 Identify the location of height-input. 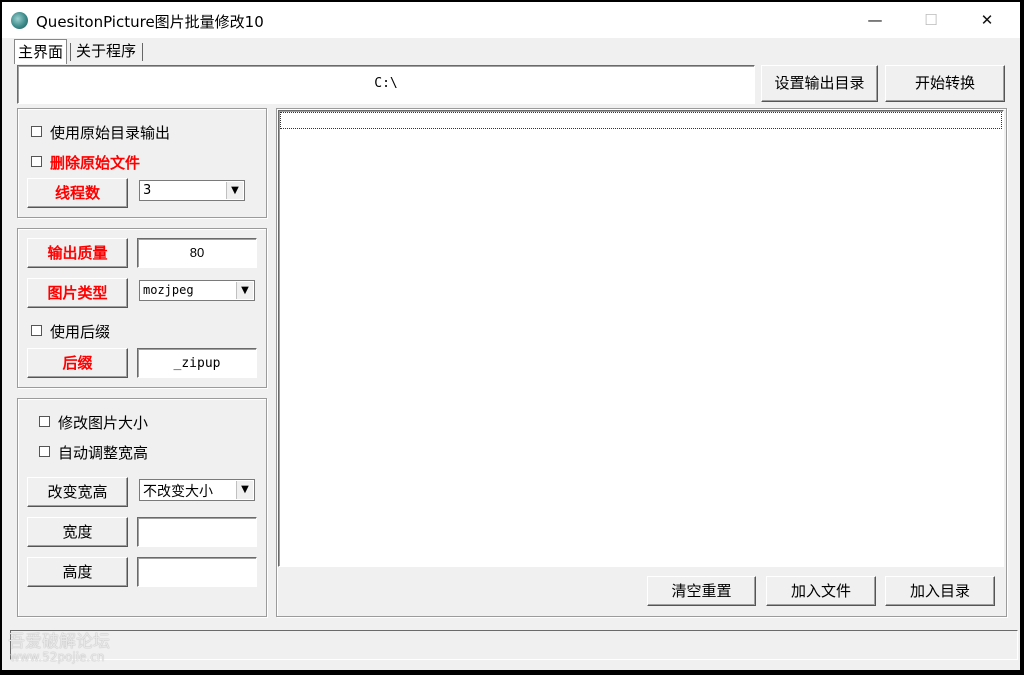
(197, 572).